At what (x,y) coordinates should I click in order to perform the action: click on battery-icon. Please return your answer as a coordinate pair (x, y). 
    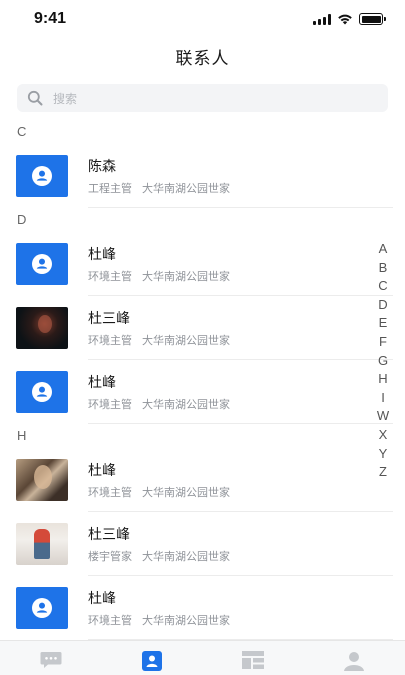
    Looking at the image, I should click on (372, 19).